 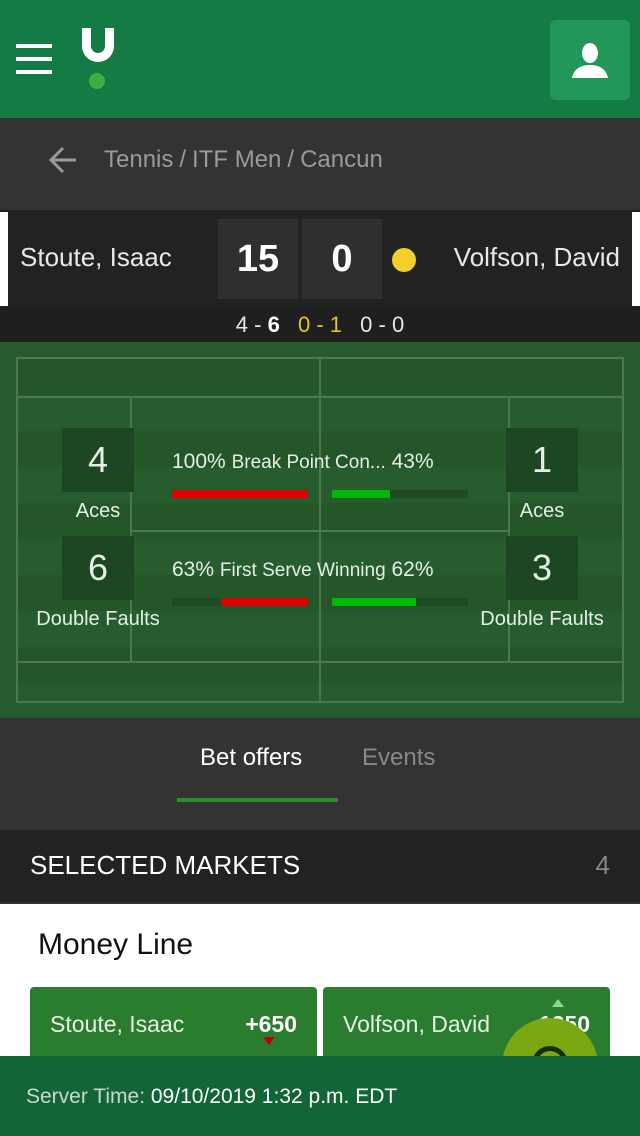 What do you see at coordinates (98, 59) in the screenshot?
I see `unibet-logo` at bounding box center [98, 59].